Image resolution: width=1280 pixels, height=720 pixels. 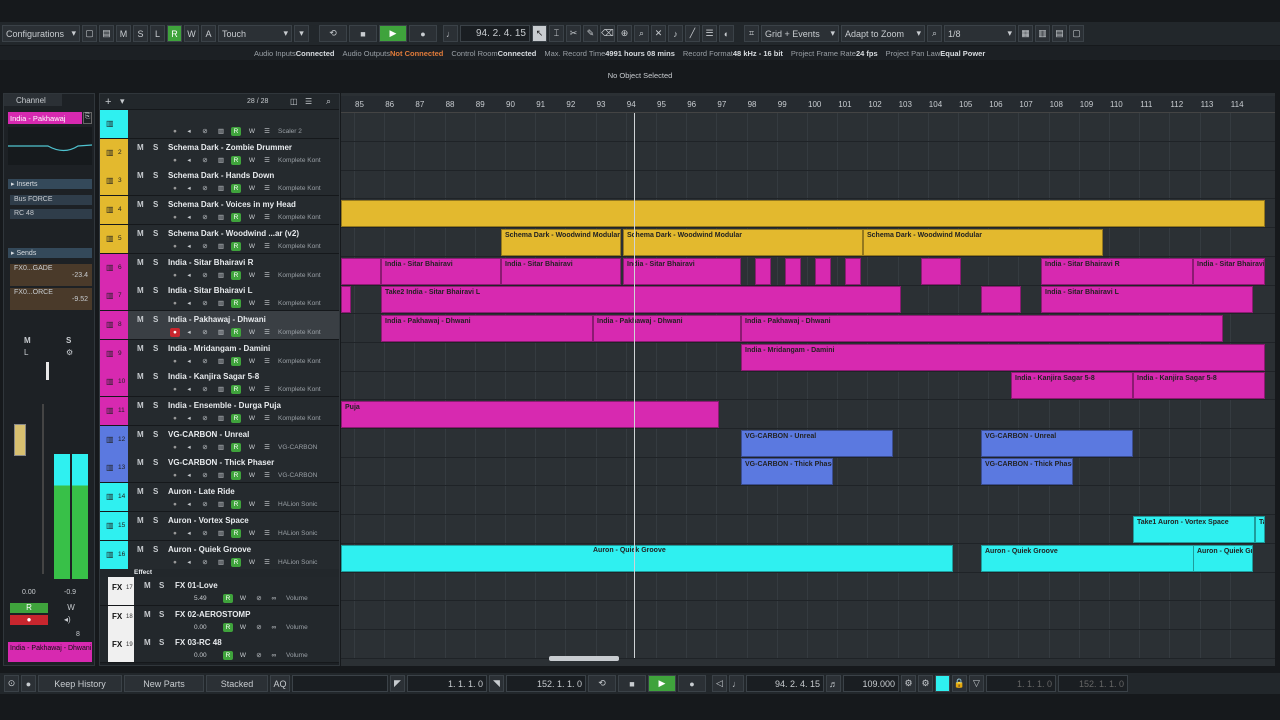 What do you see at coordinates (212, 614) in the screenshot?
I see `fx-track-name: FX 02-AEROSTOMP` at bounding box center [212, 614].